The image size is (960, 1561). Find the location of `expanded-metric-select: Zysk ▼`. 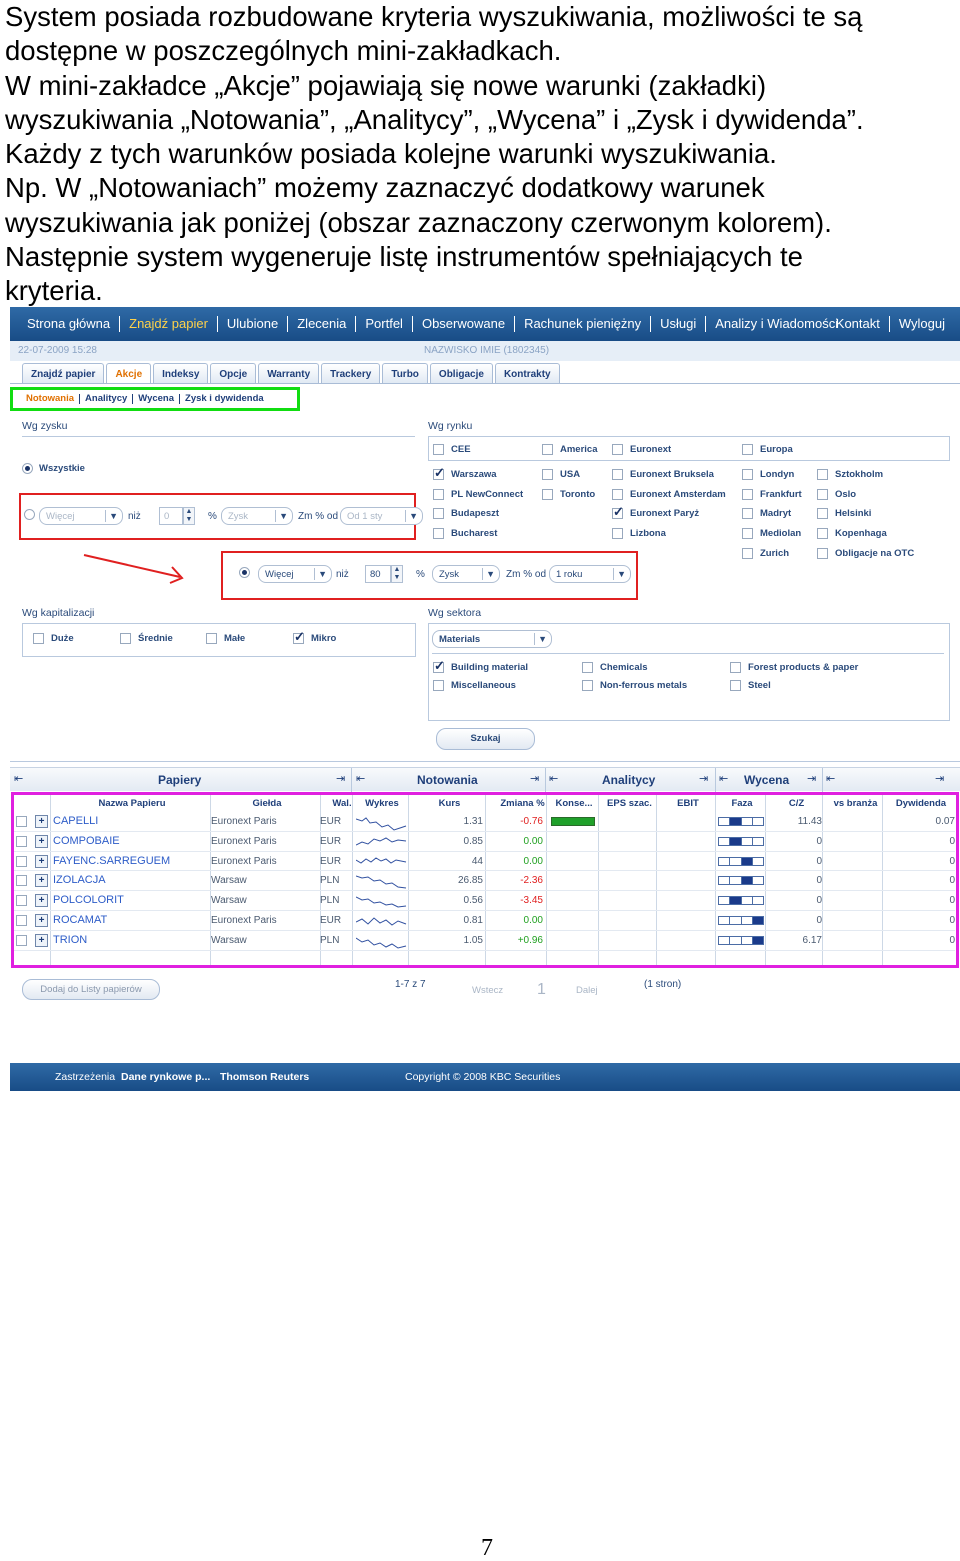

expanded-metric-select: Zysk ▼ is located at coordinates (466, 574).